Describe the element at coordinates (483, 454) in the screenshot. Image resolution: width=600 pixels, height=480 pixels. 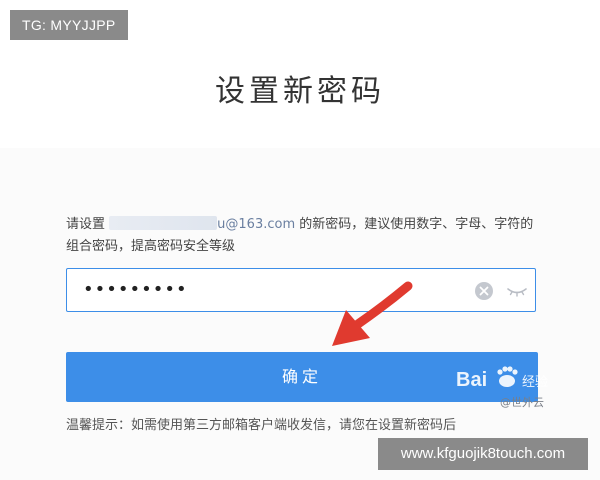
I see `site-watermark-badge: www.kfguojik8touch.com` at that location.